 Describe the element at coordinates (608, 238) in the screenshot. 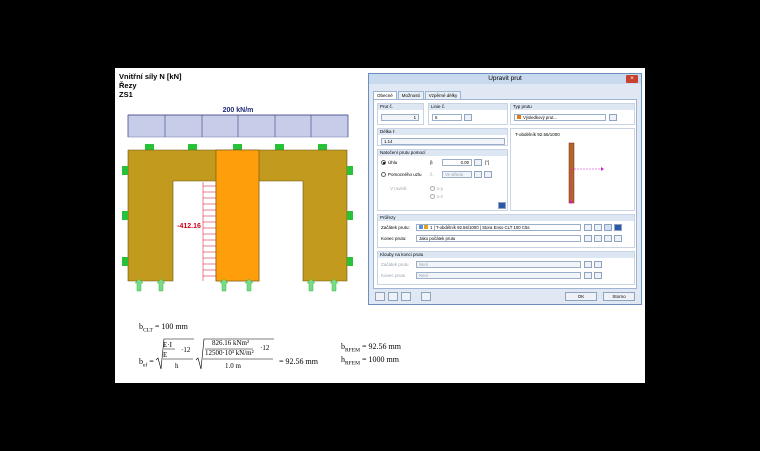

I see `end-edit-icon` at that location.